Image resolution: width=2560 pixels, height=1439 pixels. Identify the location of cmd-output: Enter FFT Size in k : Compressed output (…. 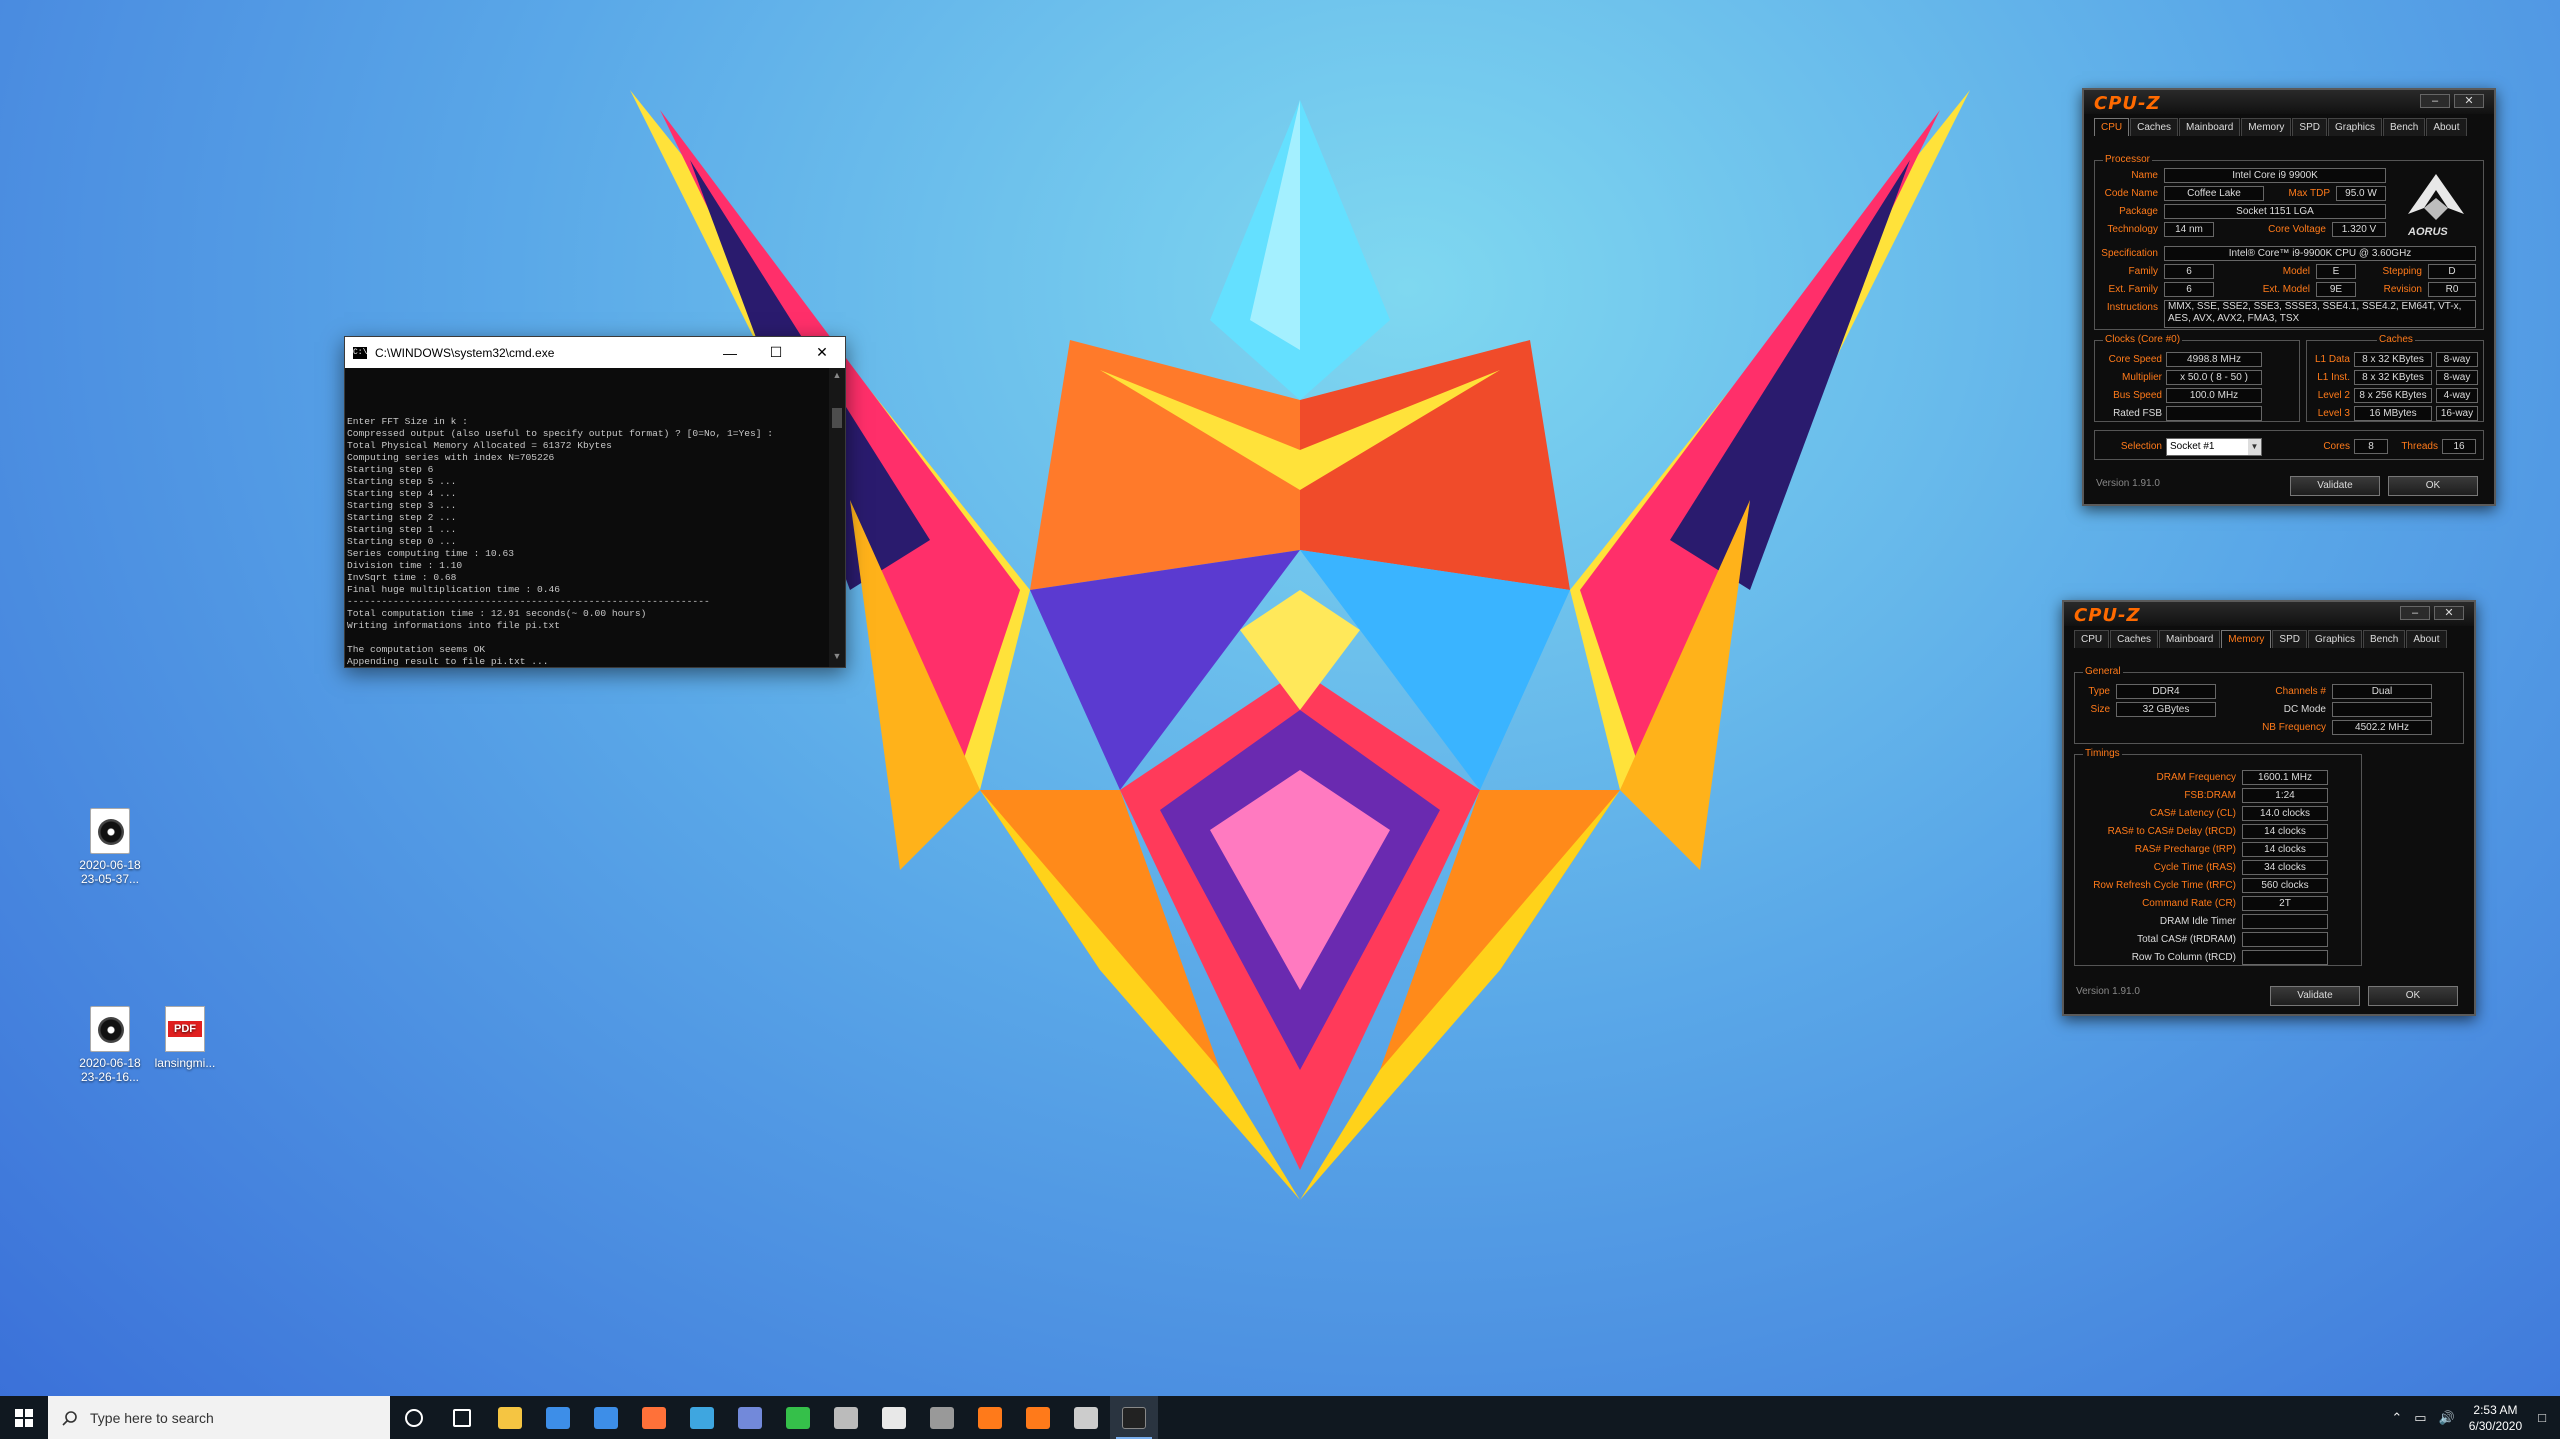
(587, 517).